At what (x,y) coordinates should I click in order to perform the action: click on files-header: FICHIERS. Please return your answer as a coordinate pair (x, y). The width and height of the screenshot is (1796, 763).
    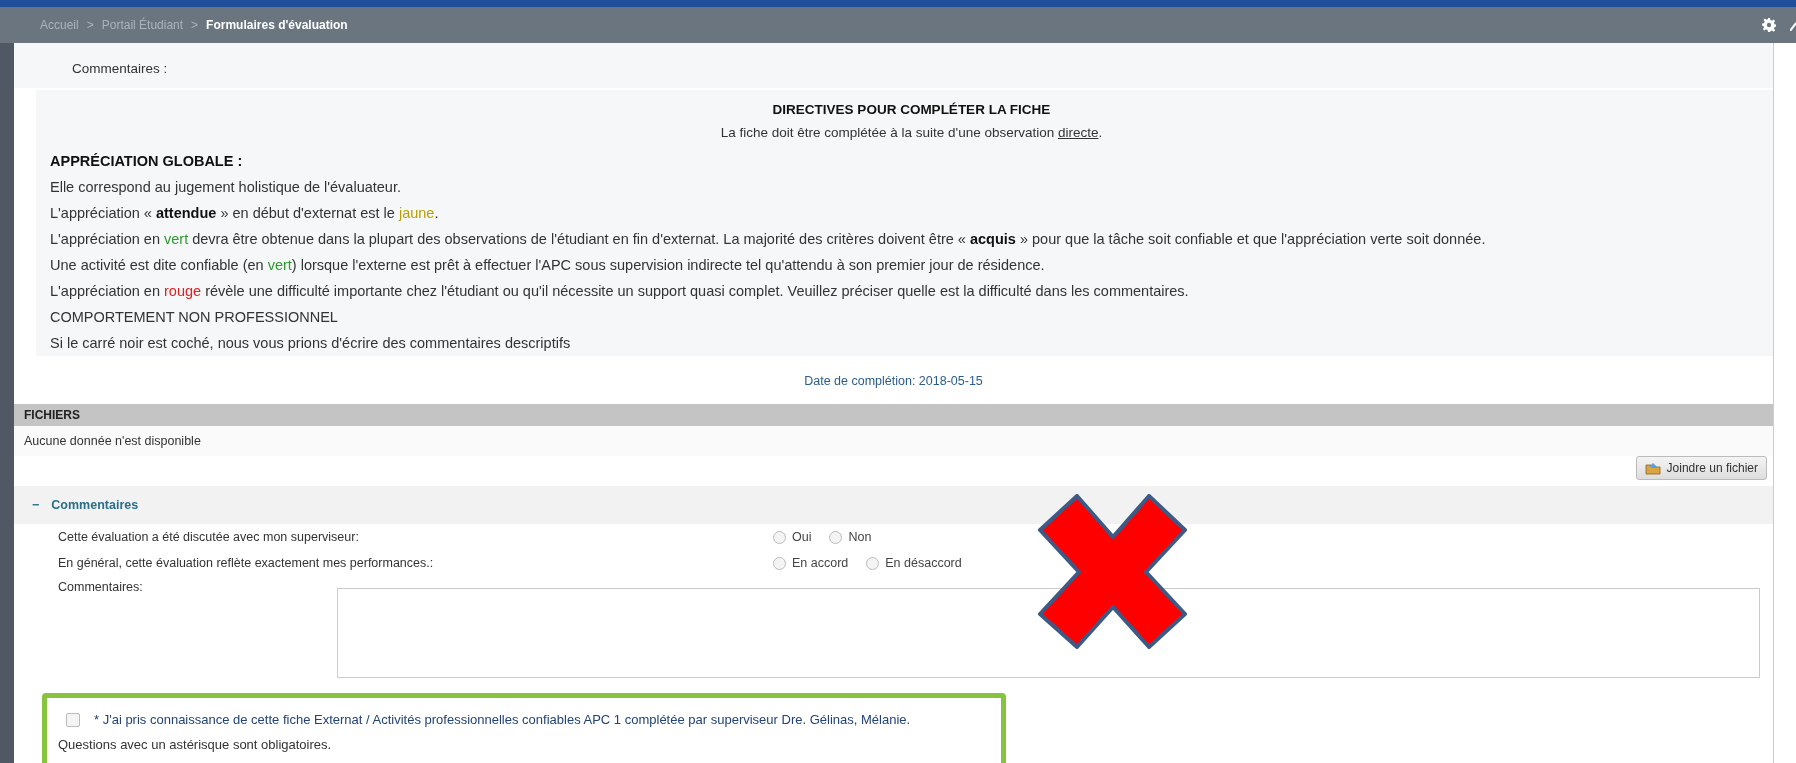
    Looking at the image, I should click on (893, 415).